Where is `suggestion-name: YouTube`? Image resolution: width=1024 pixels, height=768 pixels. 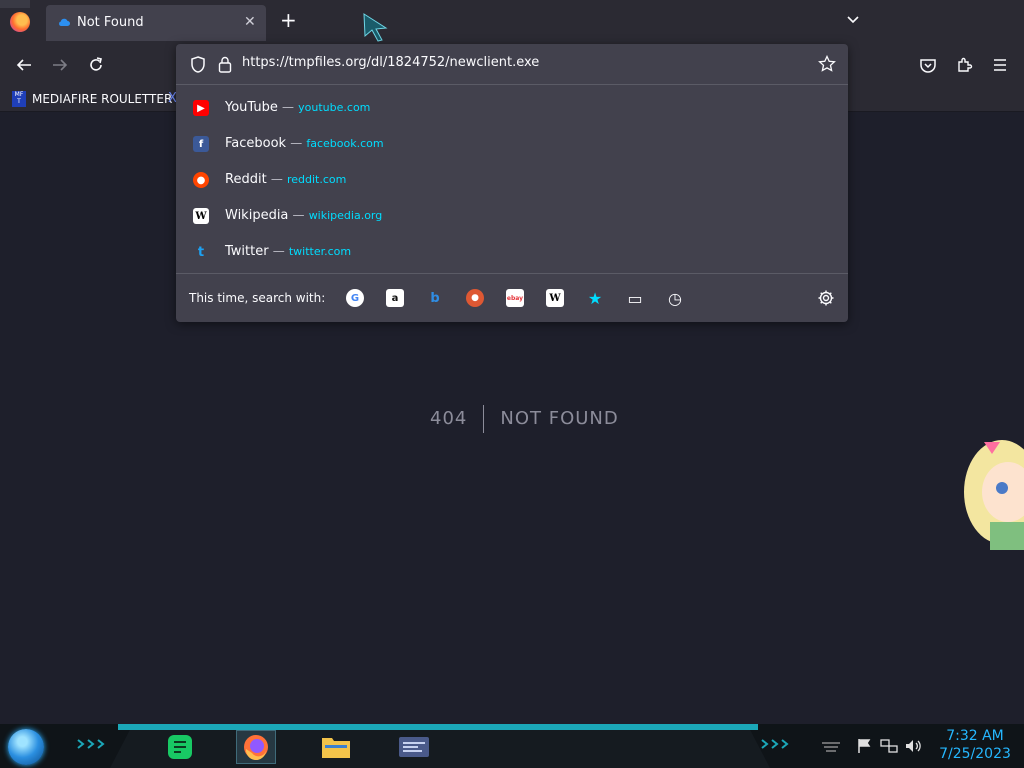 suggestion-name: YouTube is located at coordinates (251, 107).